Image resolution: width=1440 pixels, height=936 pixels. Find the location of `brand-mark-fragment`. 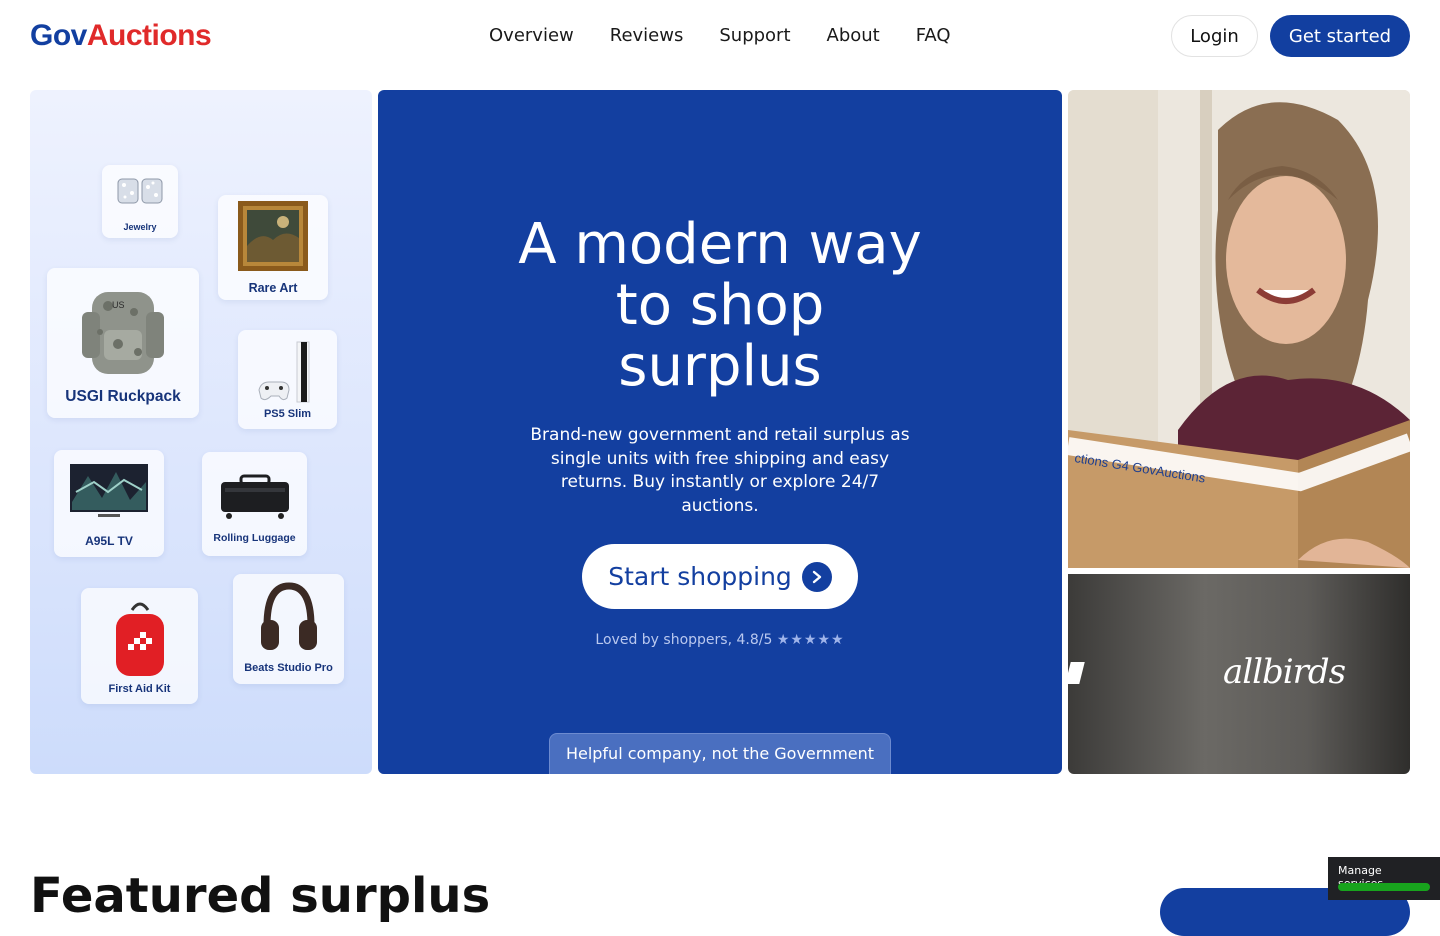

brand-mark-fragment is located at coordinates (1076, 673).